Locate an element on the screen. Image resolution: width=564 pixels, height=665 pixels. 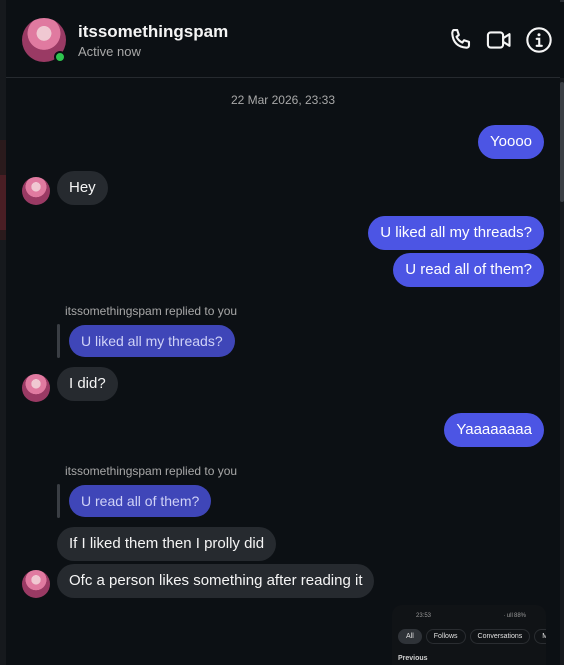
outgoing-message: U liked all my threads? is located at coordinates (456, 233).